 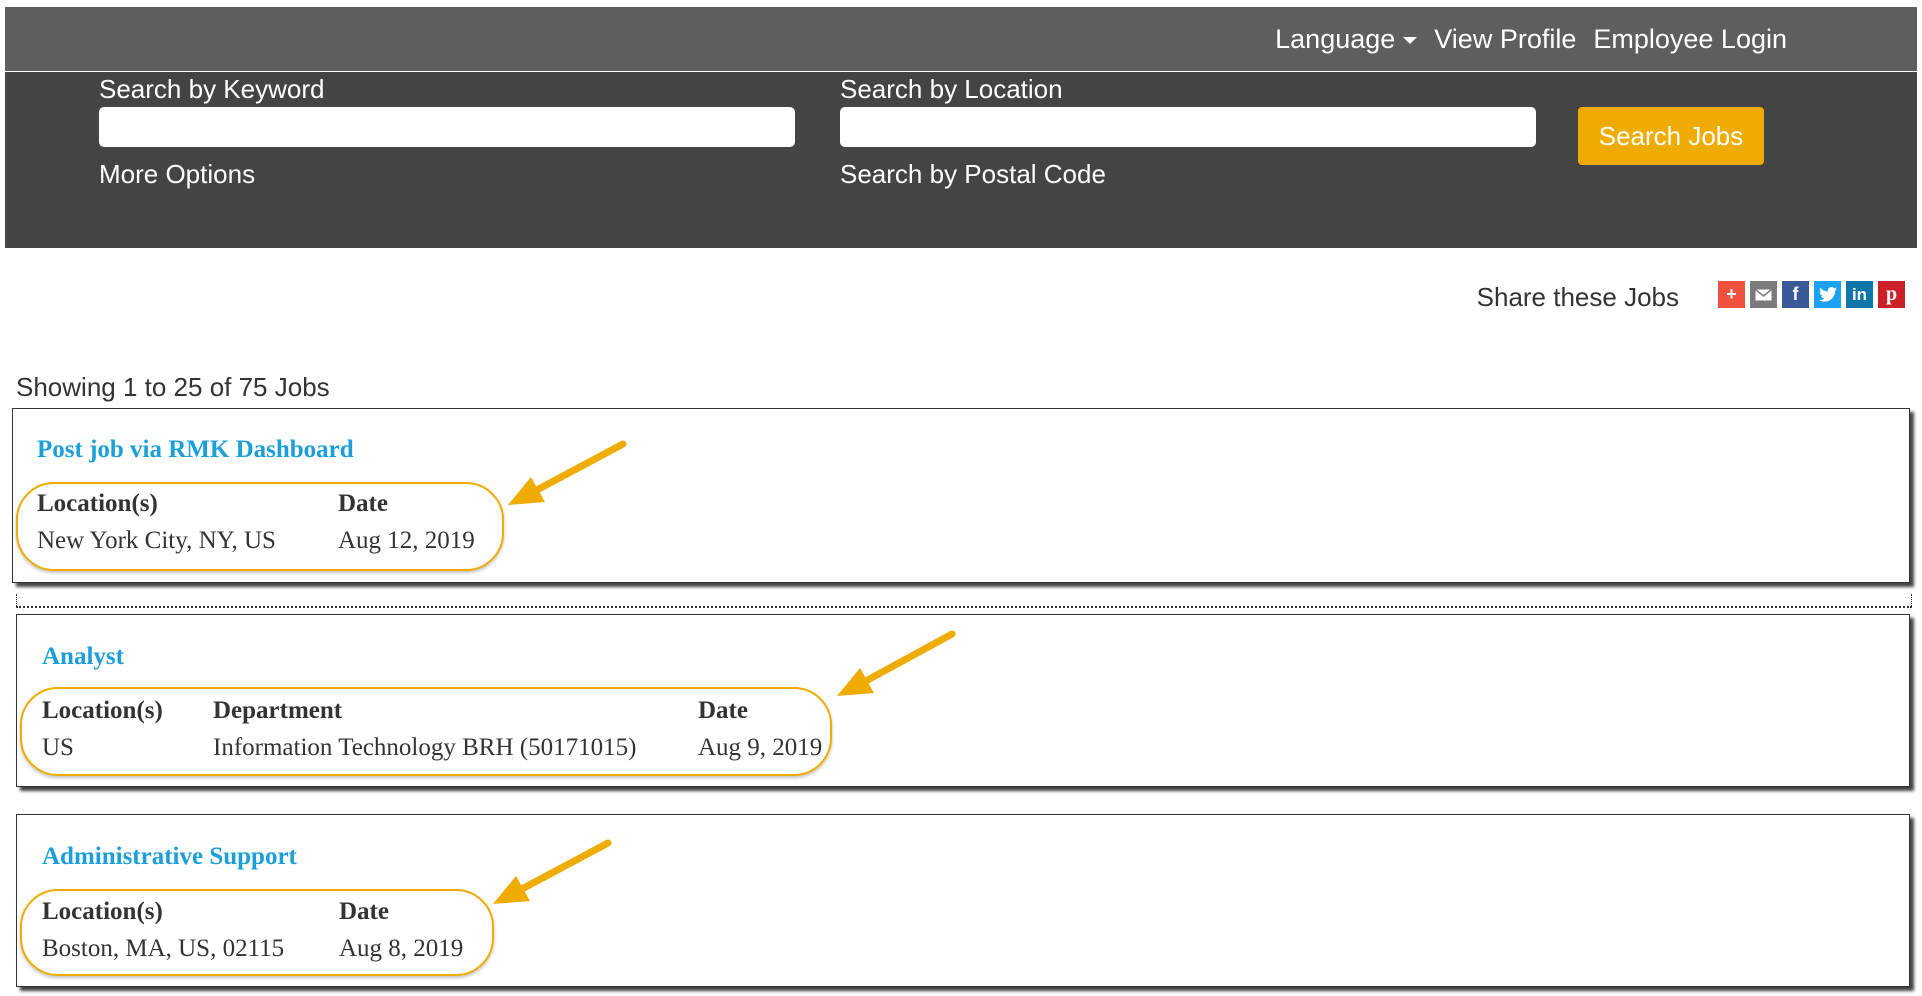 What do you see at coordinates (1335, 38) in the screenshot?
I see `language-label: Language` at bounding box center [1335, 38].